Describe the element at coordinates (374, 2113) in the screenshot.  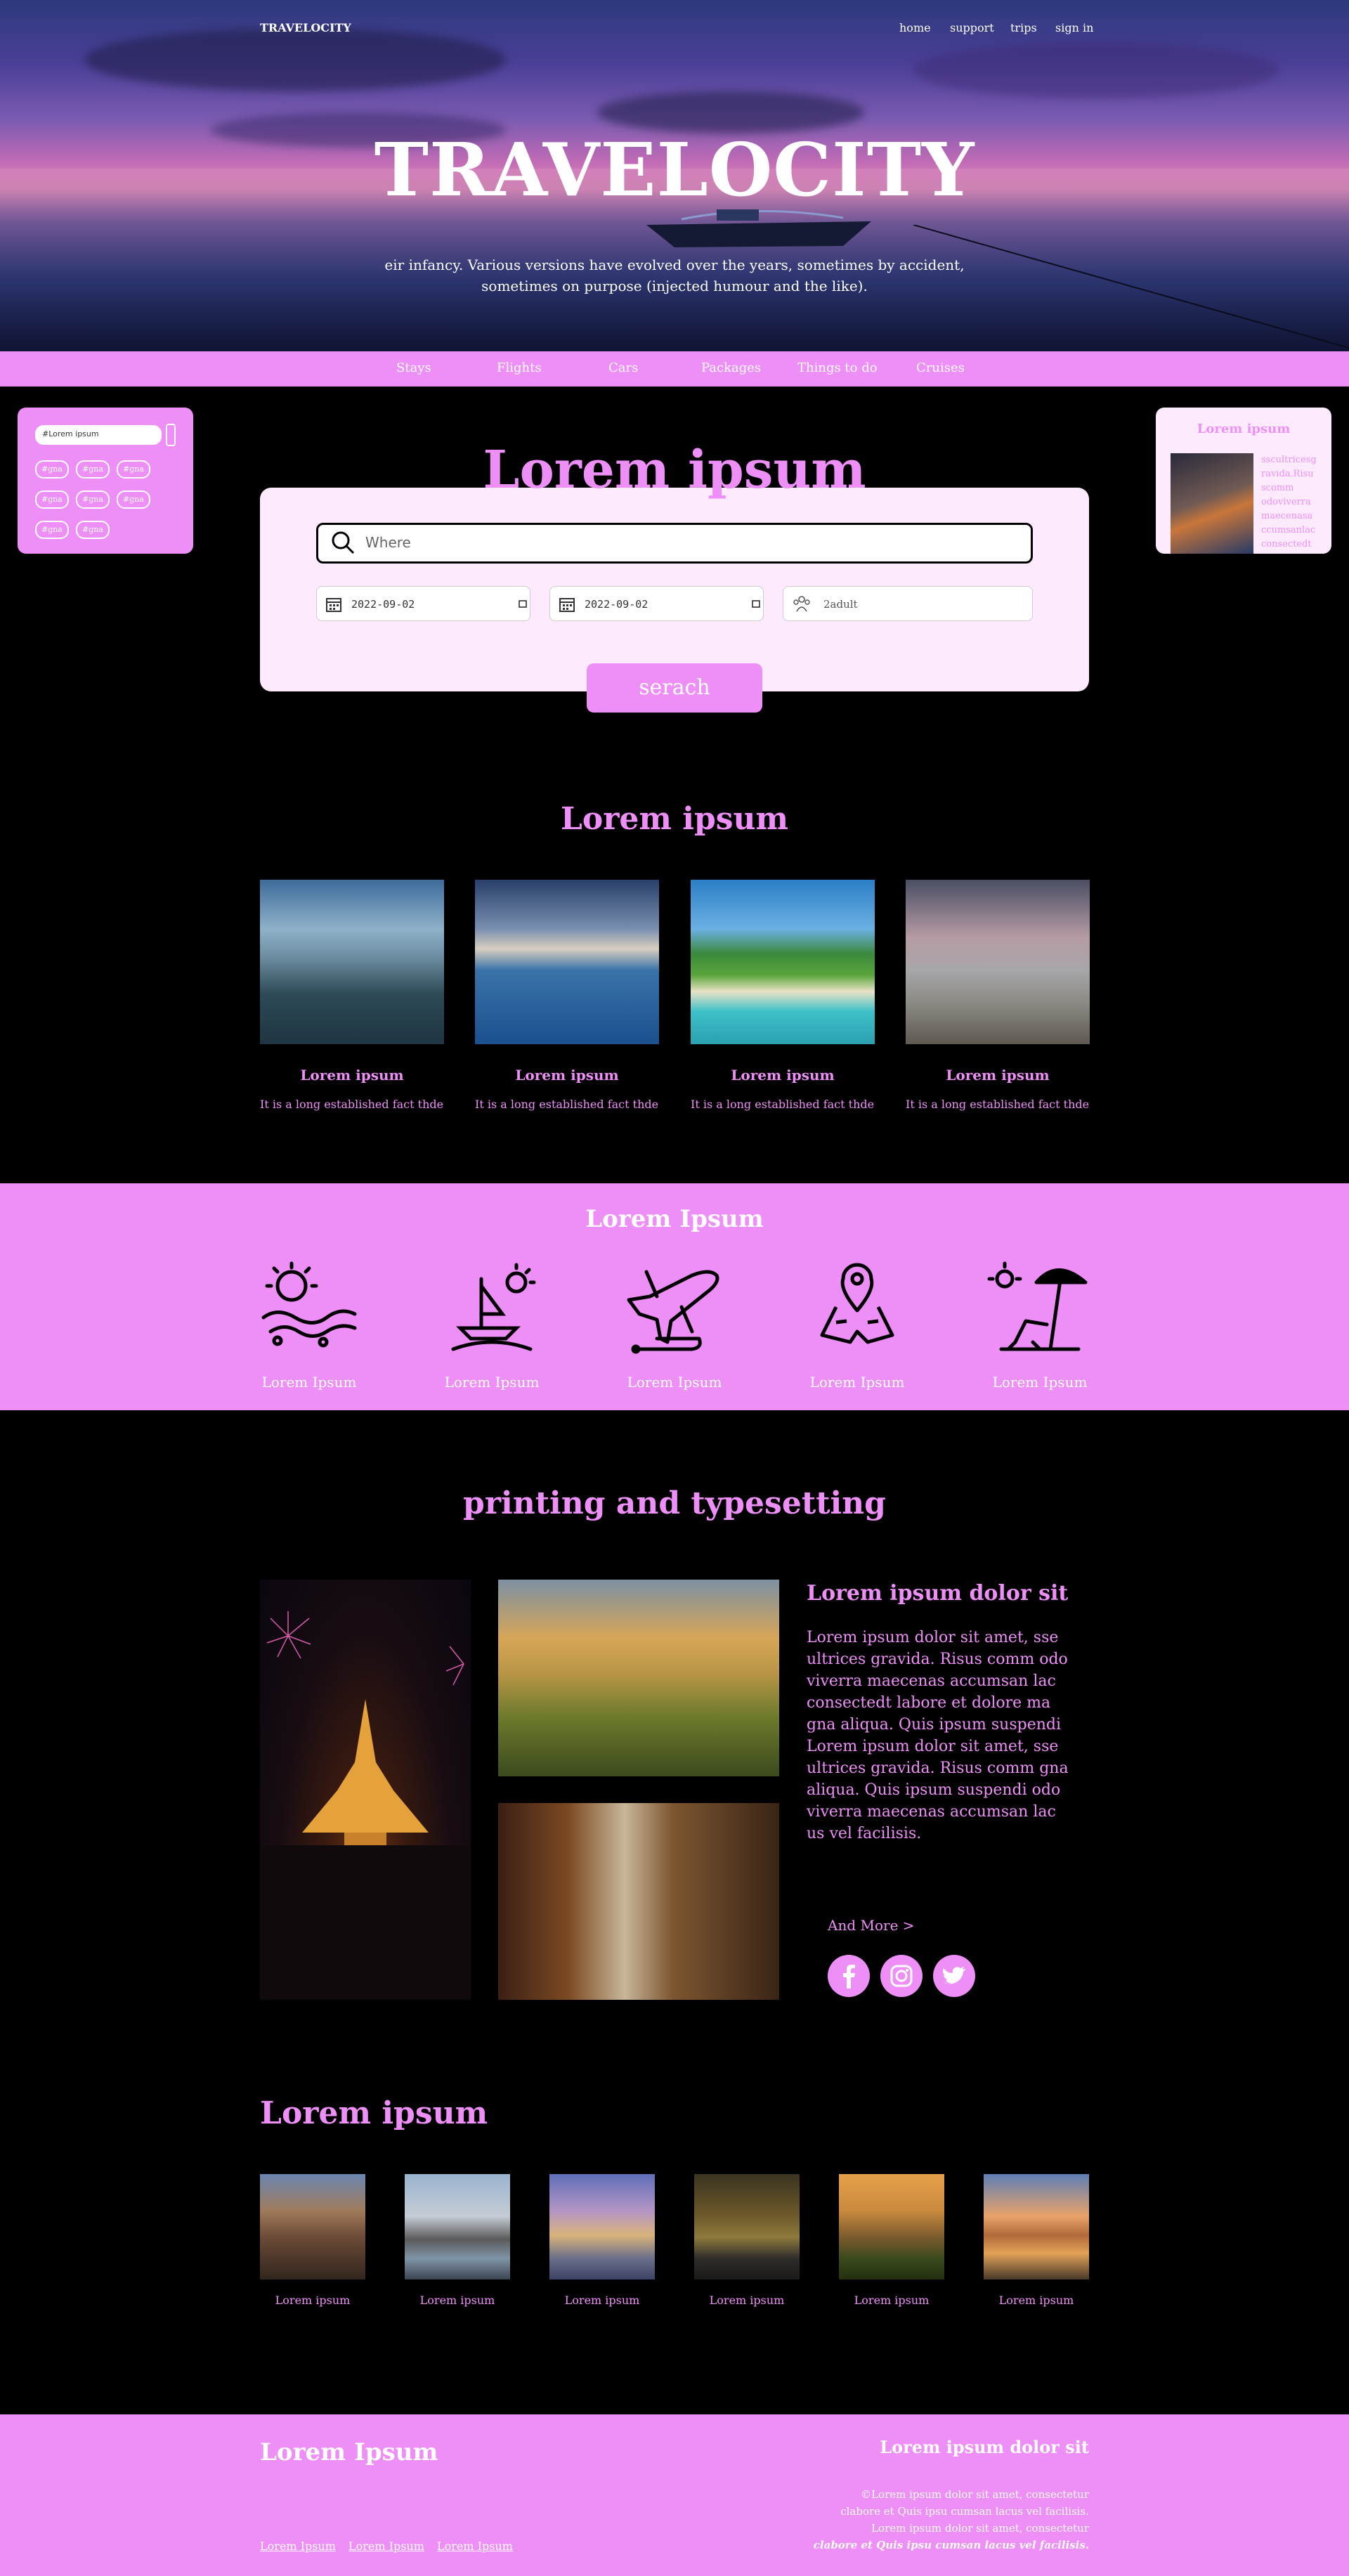
I see `gallery-title: Lorem ipsum` at that location.